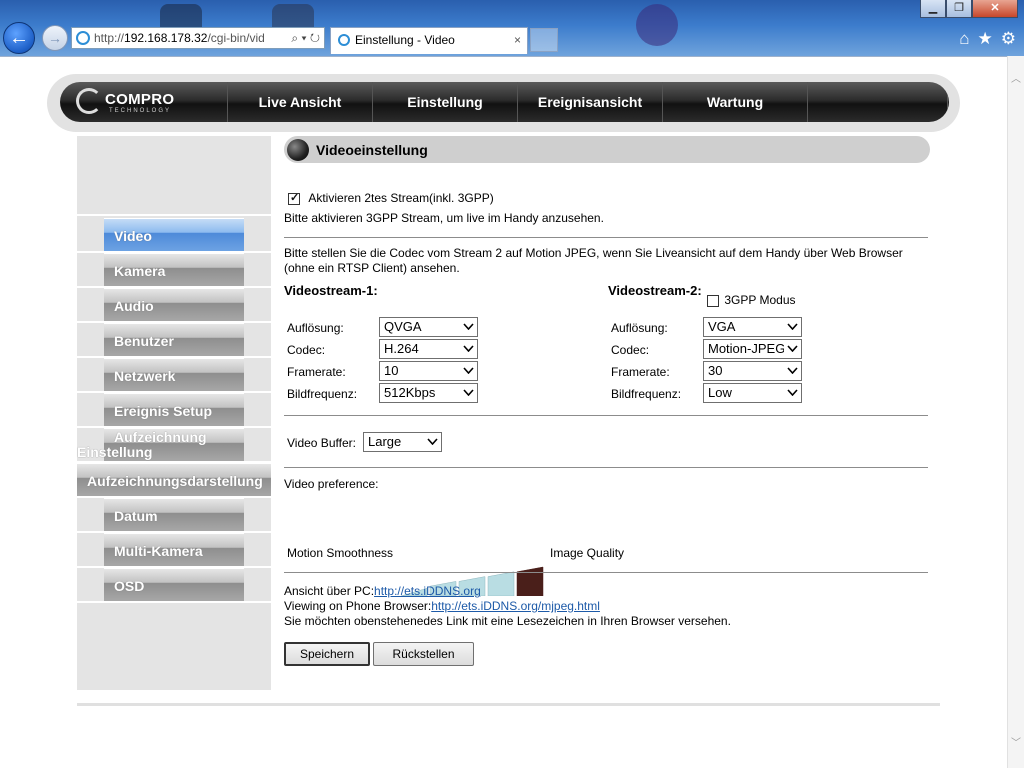 The width and height of the screenshot is (1024, 768). What do you see at coordinates (657, 25) in the screenshot?
I see `desktop-thumbnail` at bounding box center [657, 25].